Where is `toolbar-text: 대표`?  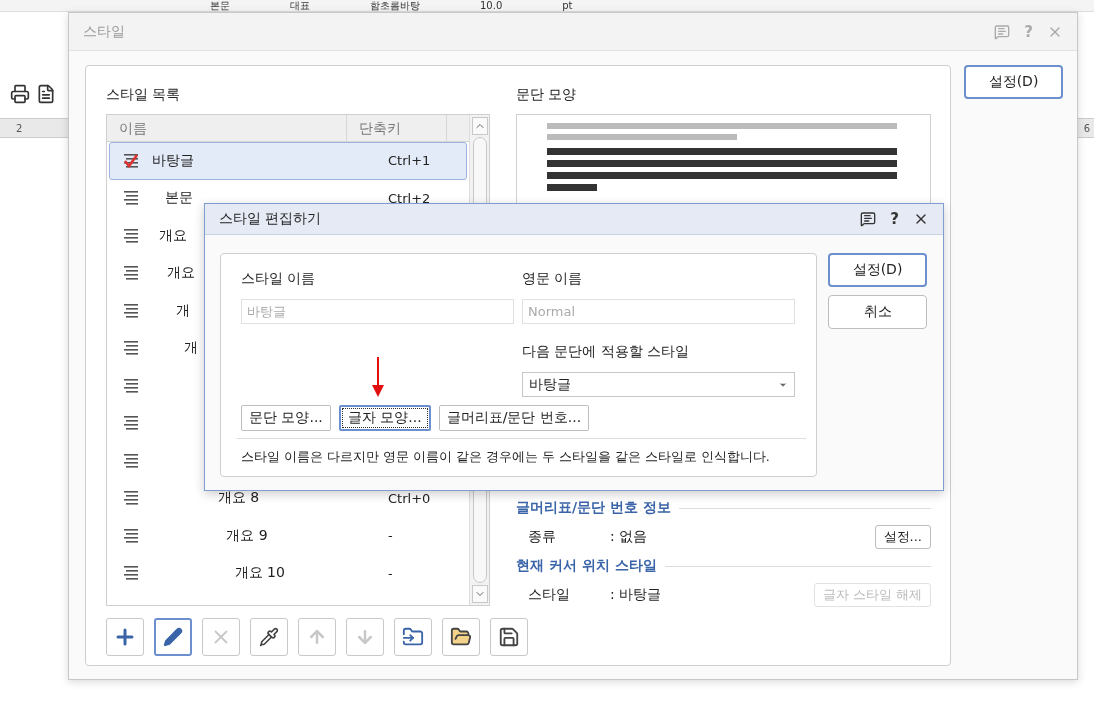
toolbar-text: 대표 is located at coordinates (300, 5).